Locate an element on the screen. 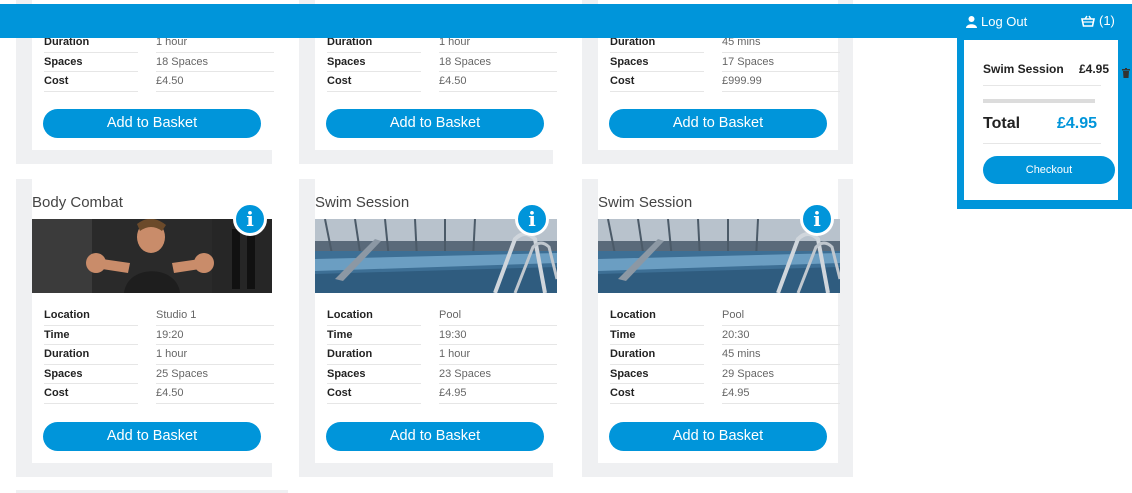  user-icon is located at coordinates (971, 21).